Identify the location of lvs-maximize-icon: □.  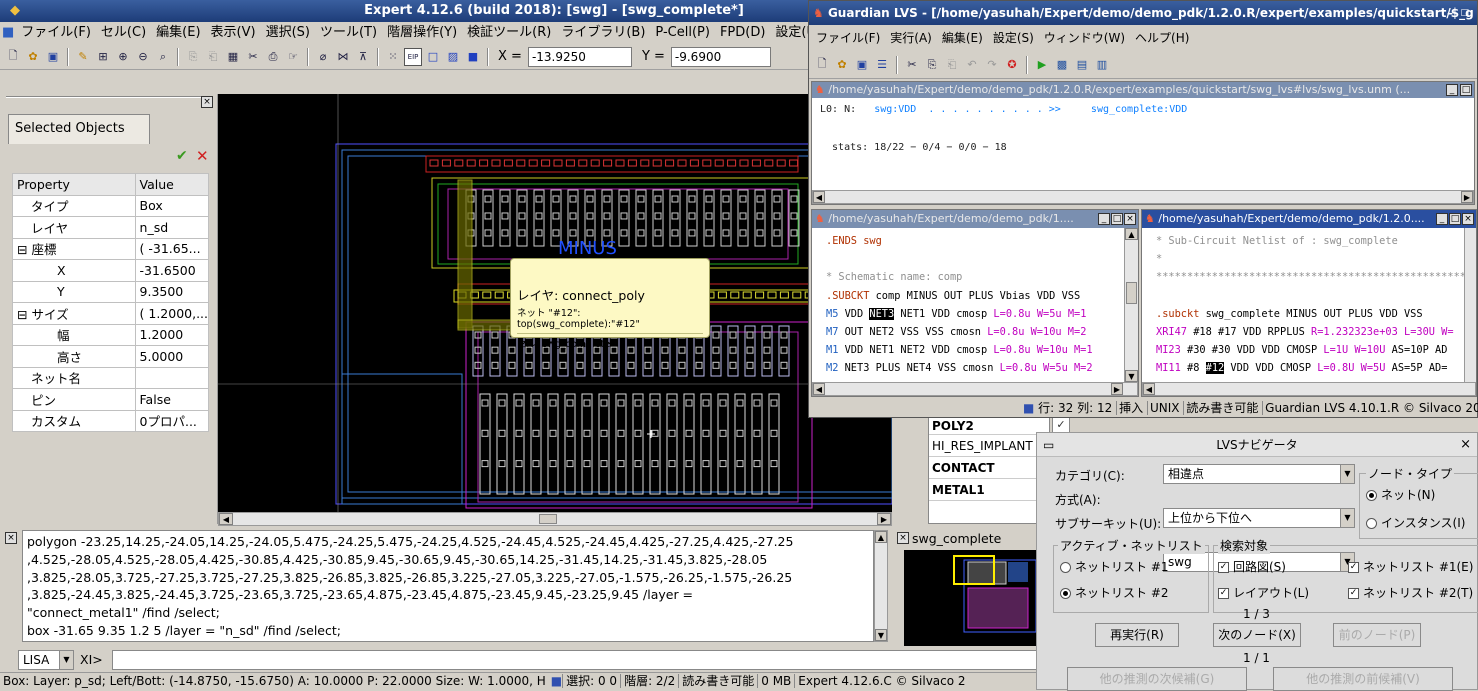
(1464, 13).